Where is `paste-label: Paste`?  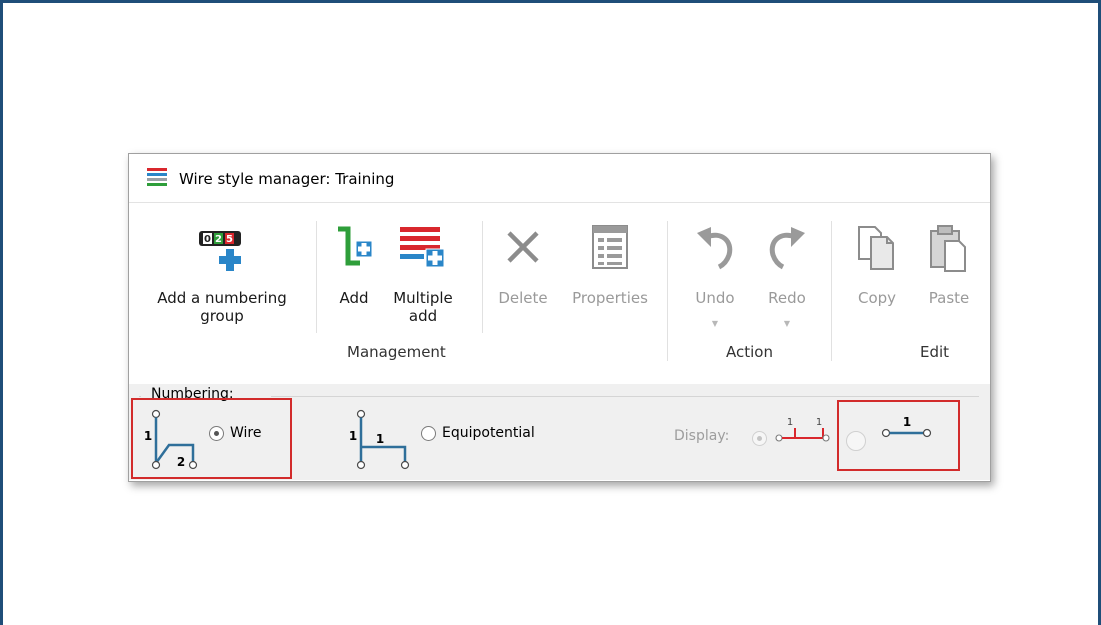 paste-label: Paste is located at coordinates (949, 298).